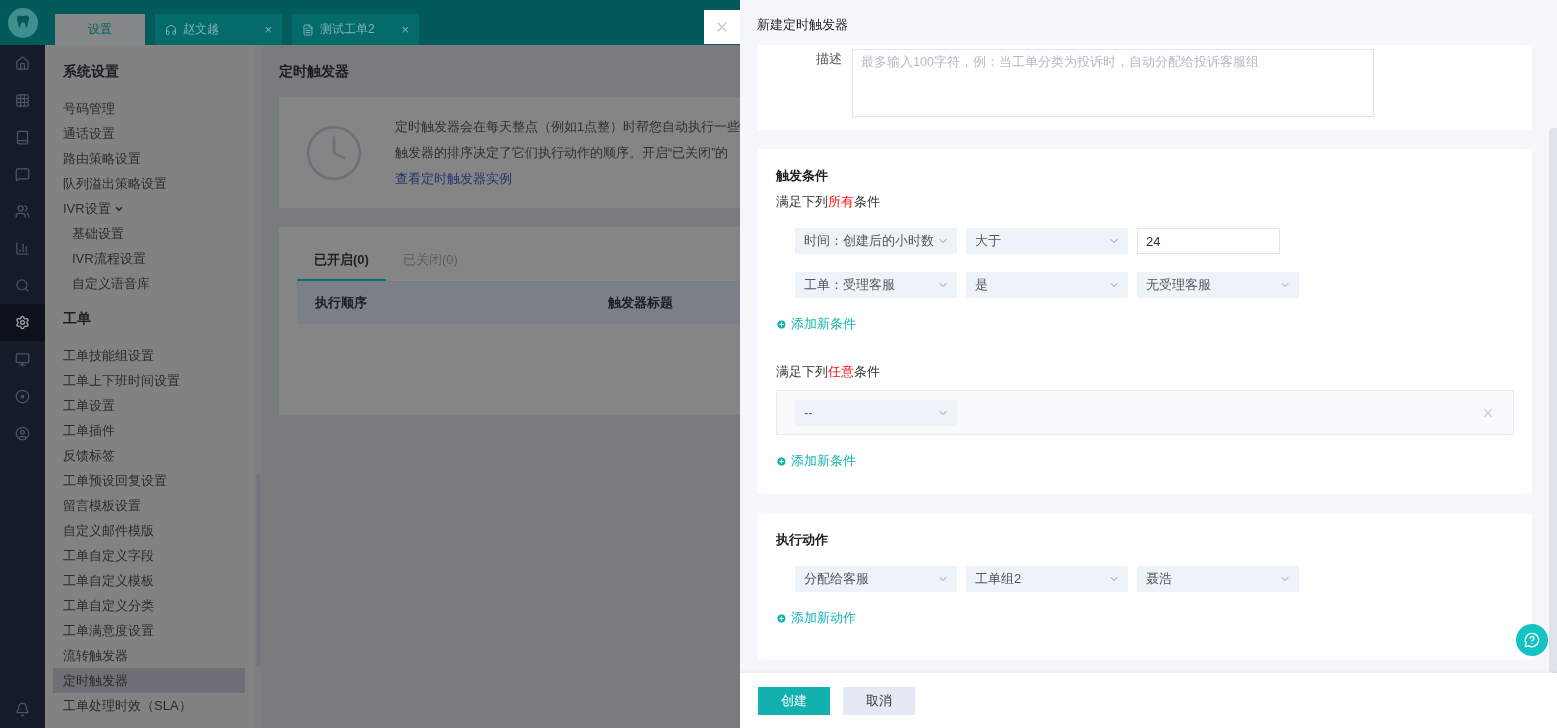  I want to click on bar-chart-icon, so click(22, 248).